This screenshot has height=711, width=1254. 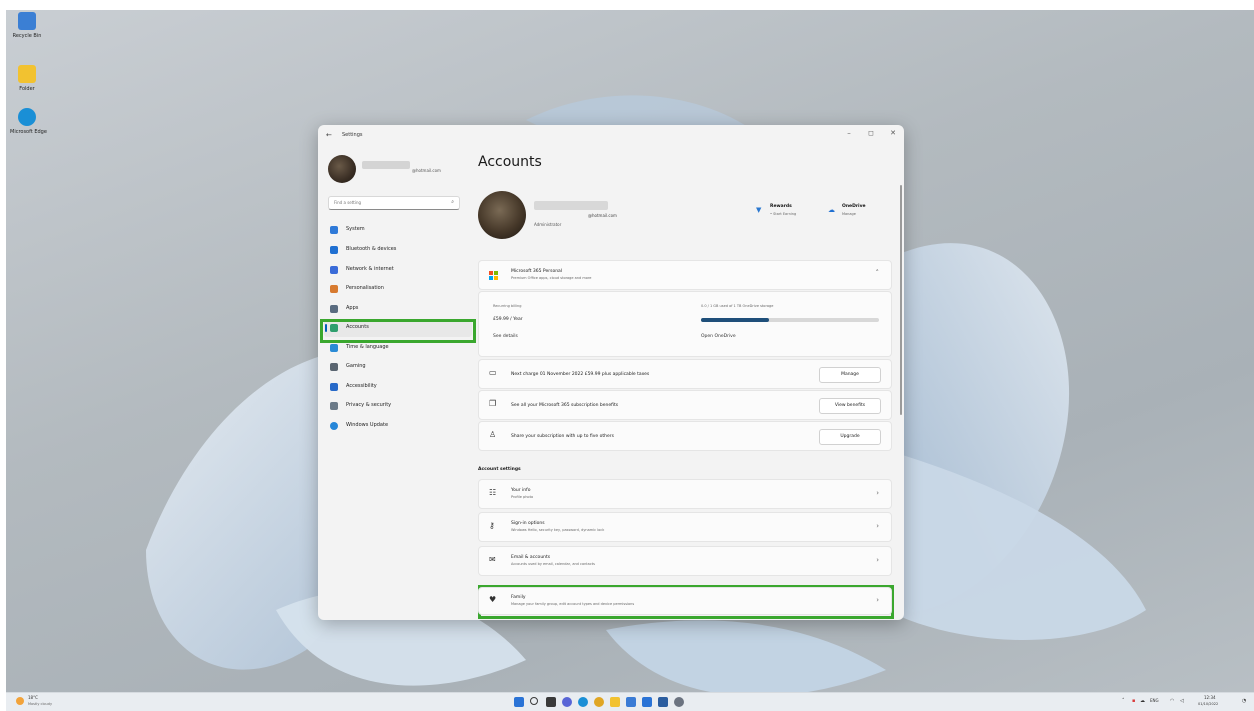 I want to click on sidebar-item-network: Network & internet, so click(x=398, y=270).